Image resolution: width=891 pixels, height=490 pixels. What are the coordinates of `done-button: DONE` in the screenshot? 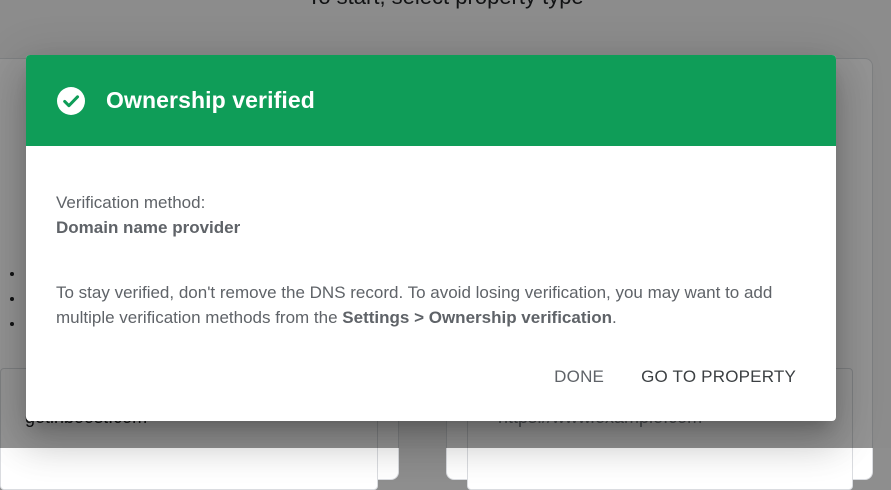 It's located at (579, 377).